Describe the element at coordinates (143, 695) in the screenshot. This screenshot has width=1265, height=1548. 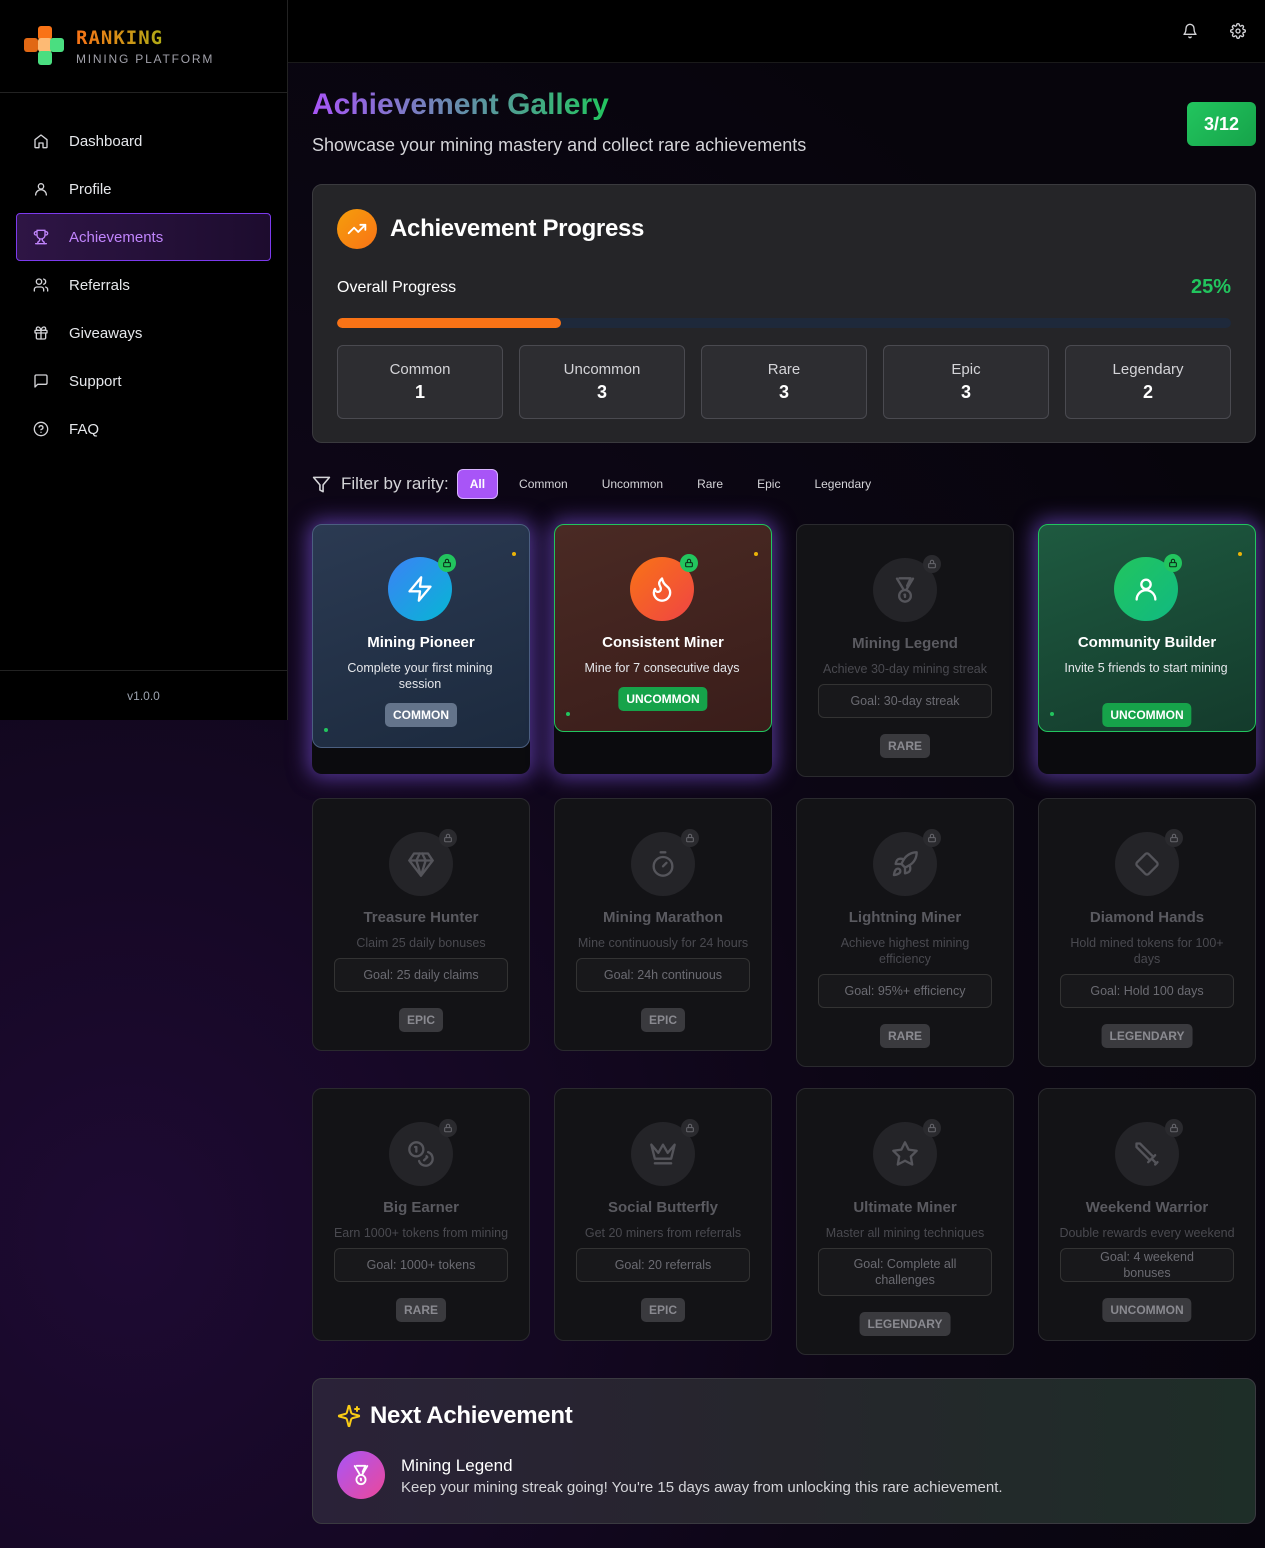
I see `version-label: v1.0.0` at that location.